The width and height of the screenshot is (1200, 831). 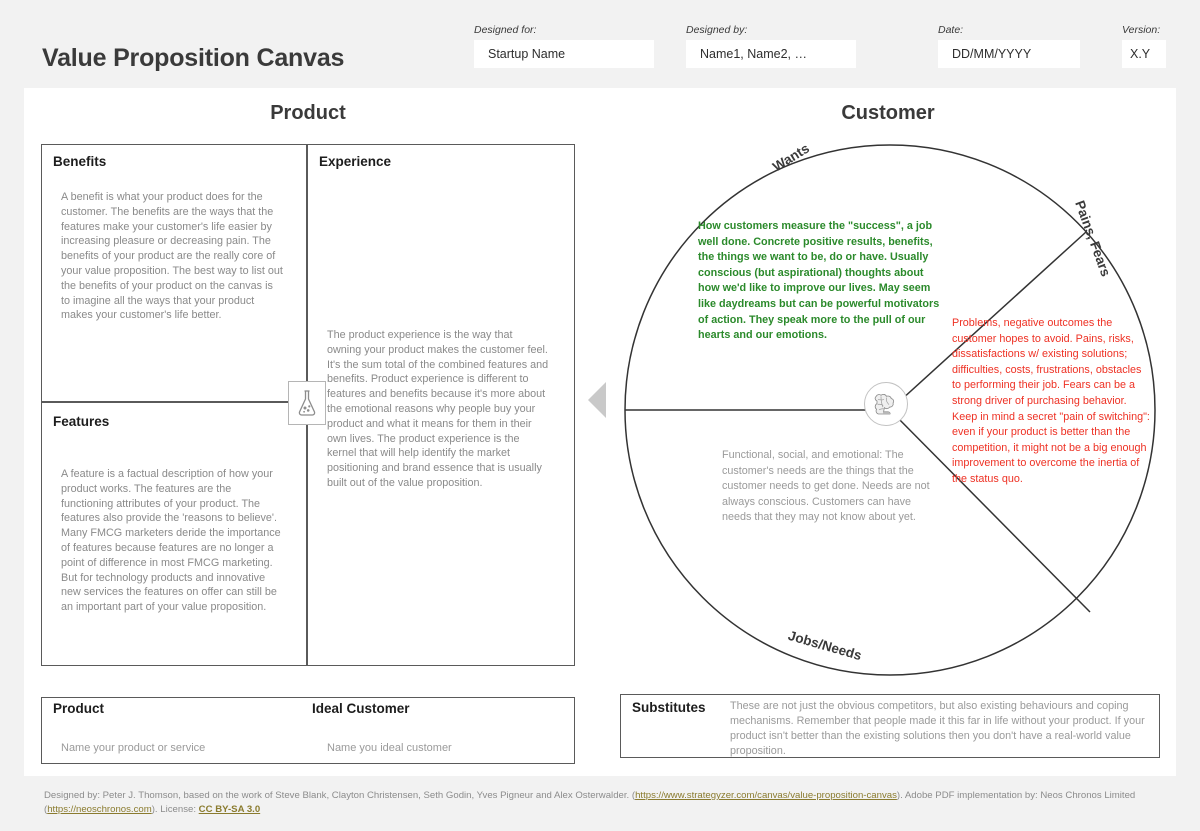 I want to click on brain-icon, so click(x=886, y=404).